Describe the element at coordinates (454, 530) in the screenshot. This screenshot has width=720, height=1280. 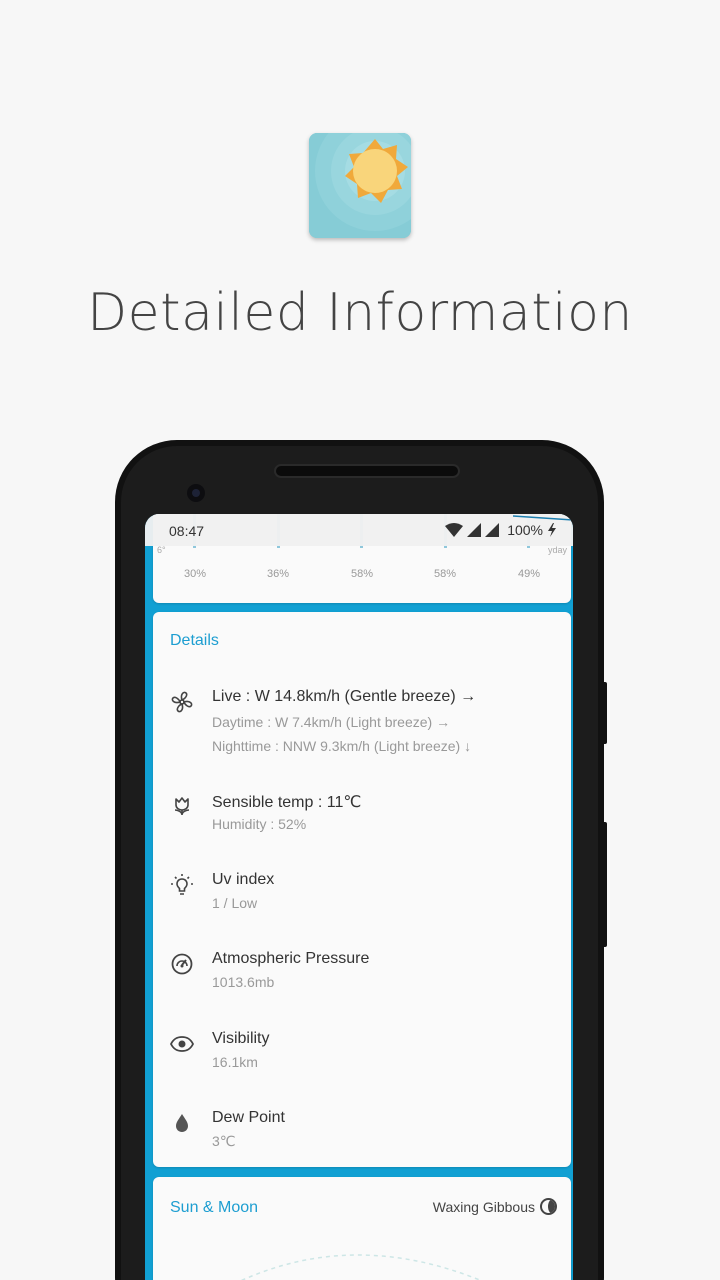
I see `wifi-icon` at that location.